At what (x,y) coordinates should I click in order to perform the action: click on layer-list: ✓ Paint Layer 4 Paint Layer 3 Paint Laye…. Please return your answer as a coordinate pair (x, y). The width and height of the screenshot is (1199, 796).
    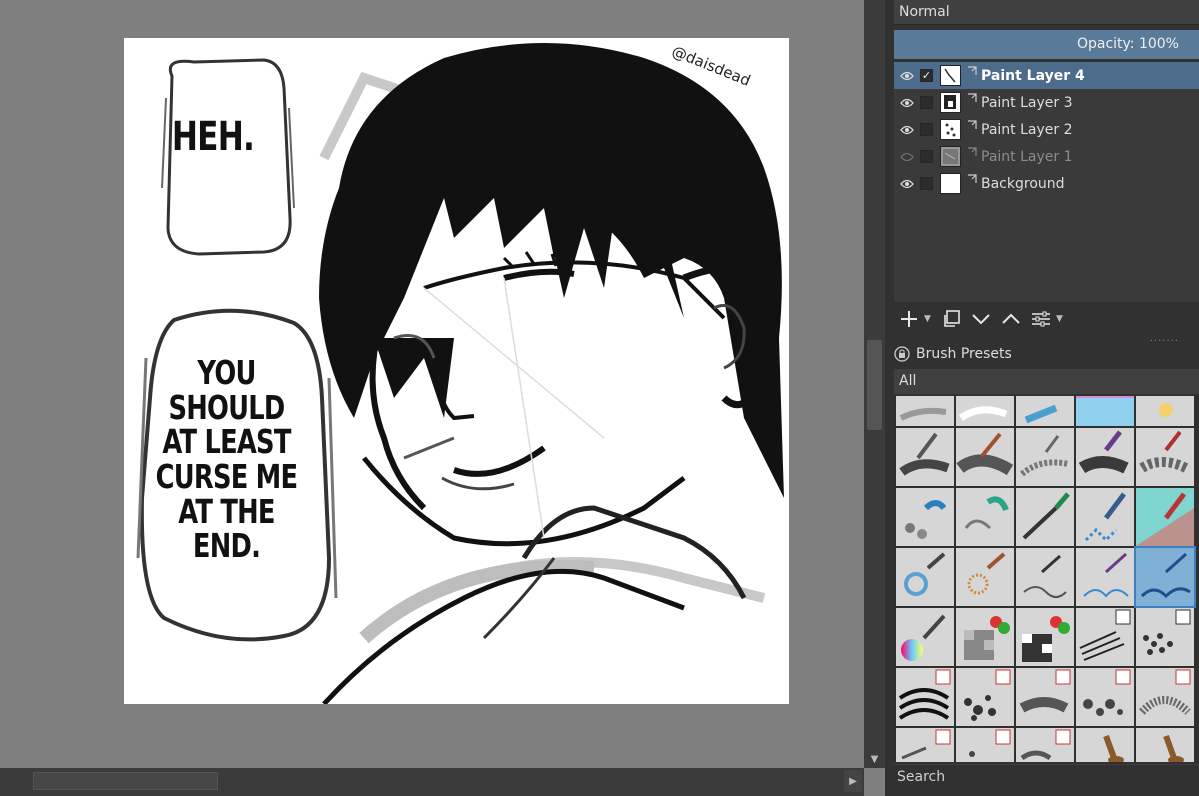
    Looking at the image, I should click on (1046, 182).